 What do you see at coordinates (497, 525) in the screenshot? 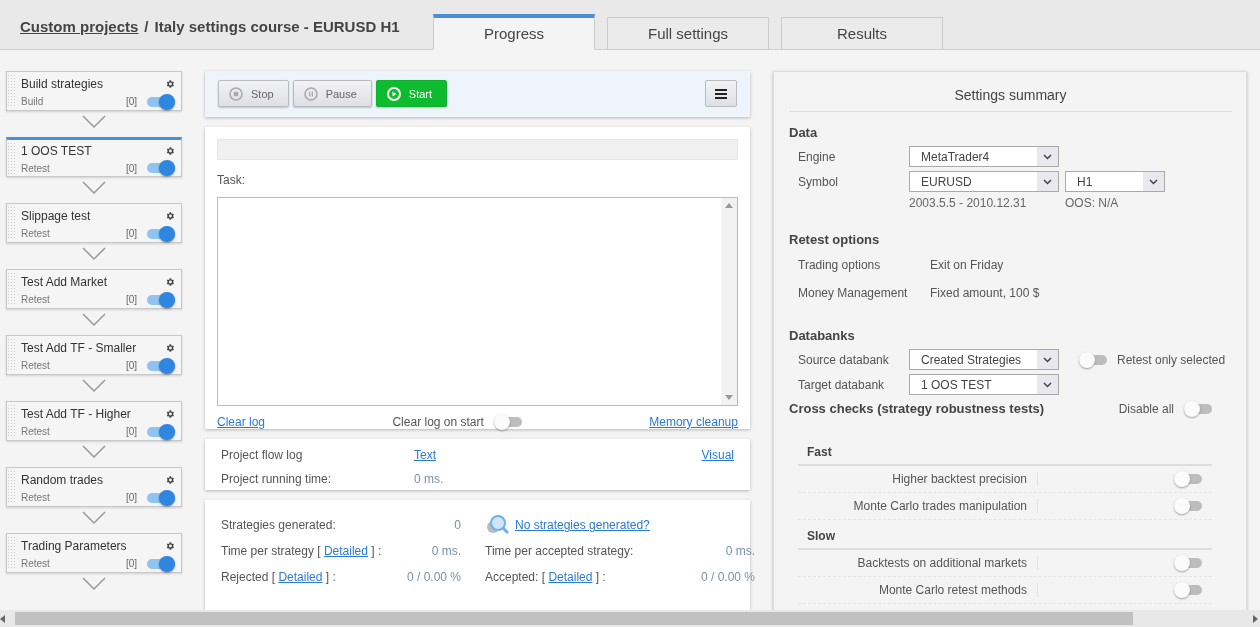
I see `search-gear-icon` at bounding box center [497, 525].